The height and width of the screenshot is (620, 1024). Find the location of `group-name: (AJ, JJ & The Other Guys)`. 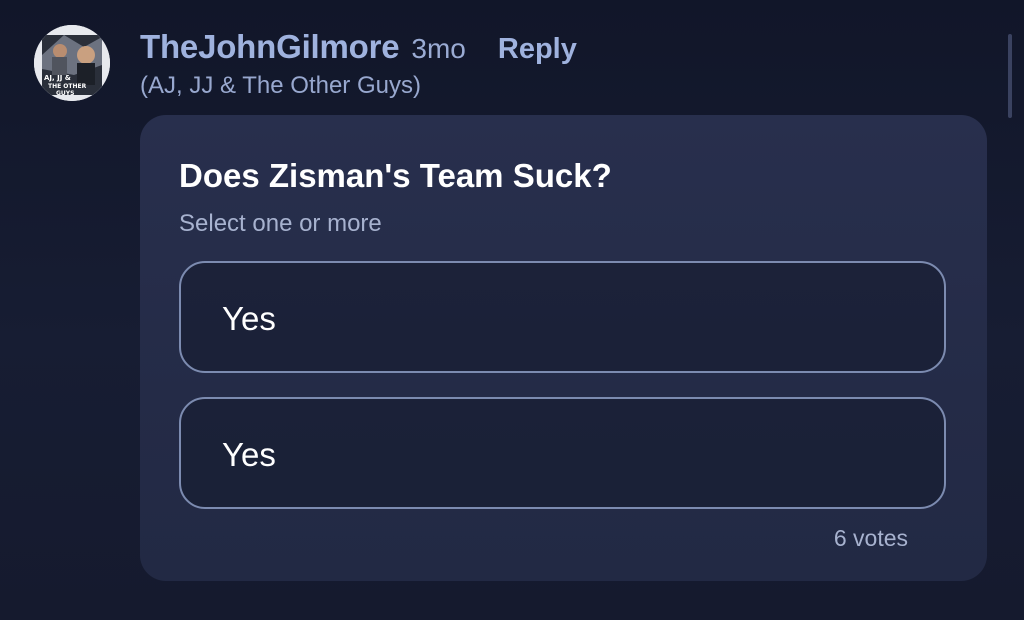

group-name: (AJ, JJ & The Other Guys) is located at coordinates (280, 85).